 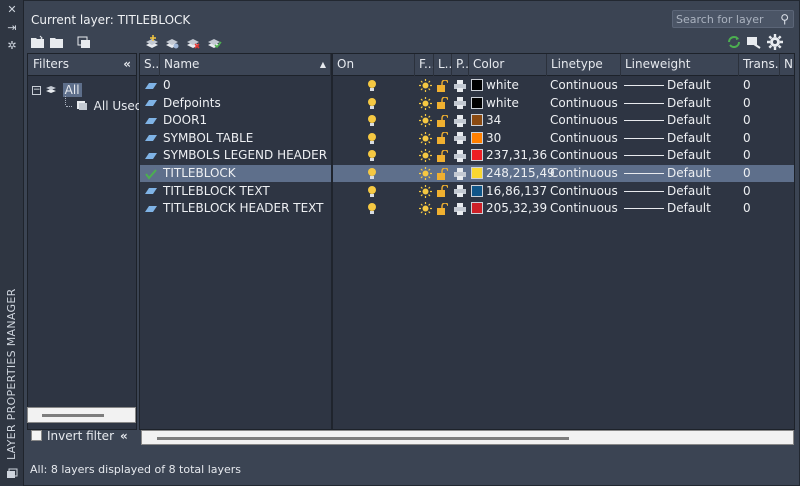 What do you see at coordinates (680, 65) in the screenshot?
I see `column-header-lineweight: Lineweight` at bounding box center [680, 65].